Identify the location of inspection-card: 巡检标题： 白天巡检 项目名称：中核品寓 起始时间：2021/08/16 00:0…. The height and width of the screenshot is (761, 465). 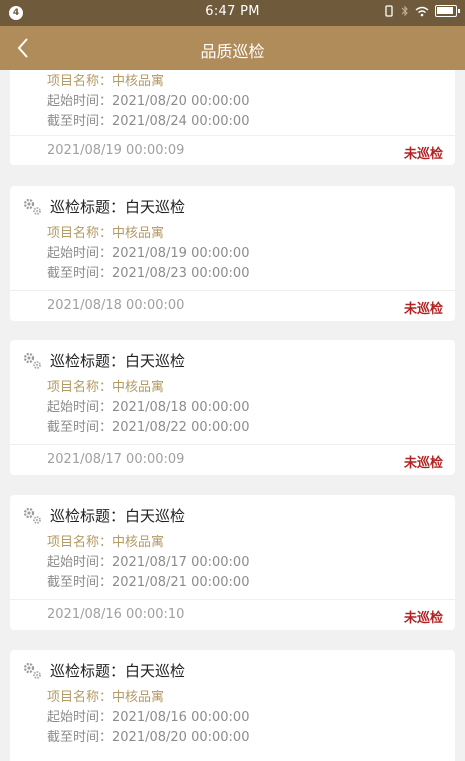
(232, 705).